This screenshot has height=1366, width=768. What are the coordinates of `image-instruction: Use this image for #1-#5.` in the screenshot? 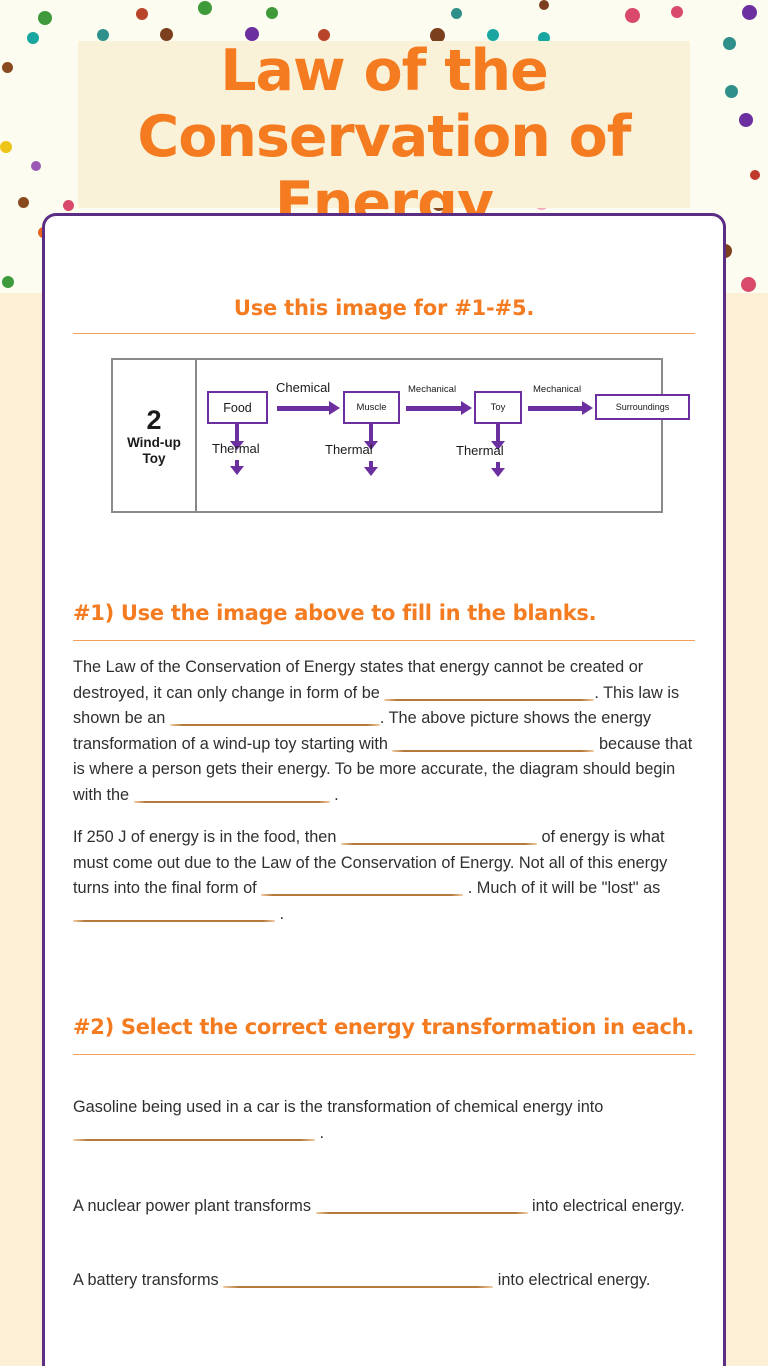 It's located at (384, 308).